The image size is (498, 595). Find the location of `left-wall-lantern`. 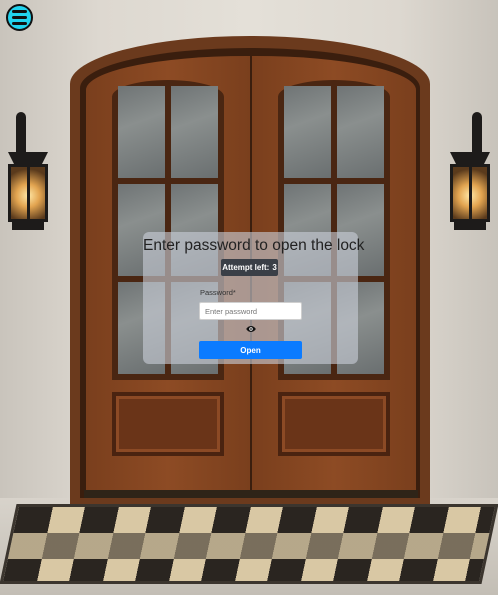

left-wall-lantern is located at coordinates (28, 171).